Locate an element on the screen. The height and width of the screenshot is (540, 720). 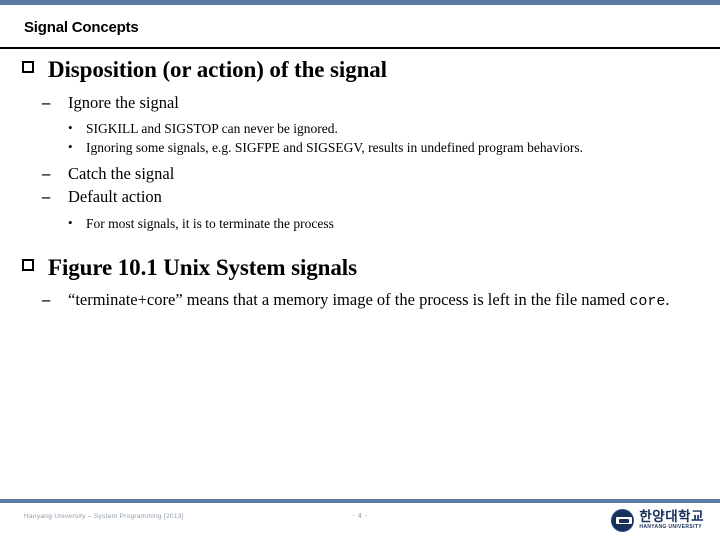
page-title: Signal Concepts is located at coordinates (81, 27).